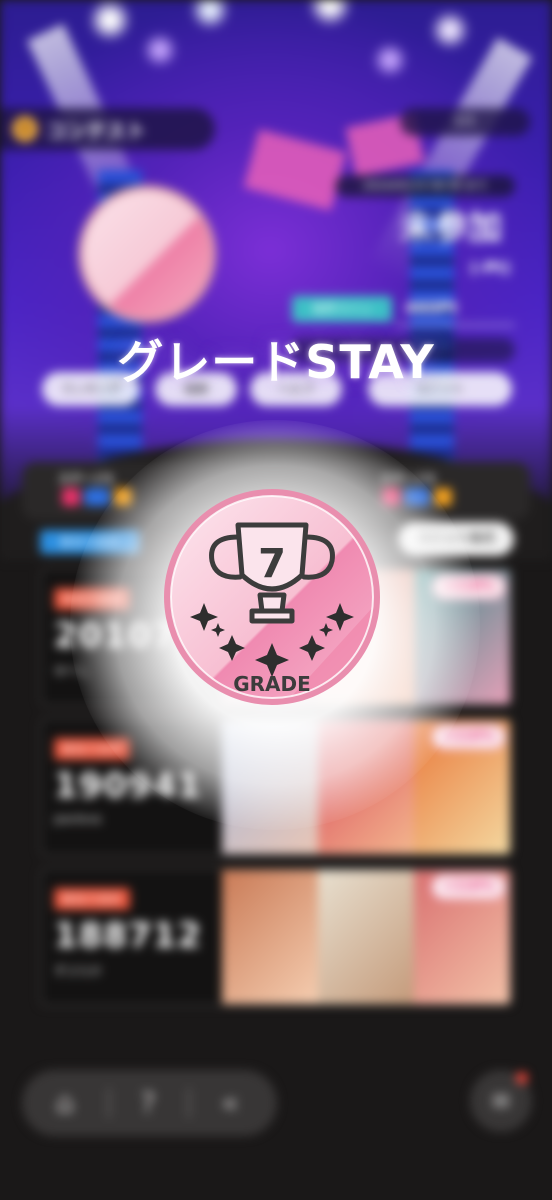 This screenshot has height=1200, width=552. I want to click on points-label: (-Pt), so click(490, 267).